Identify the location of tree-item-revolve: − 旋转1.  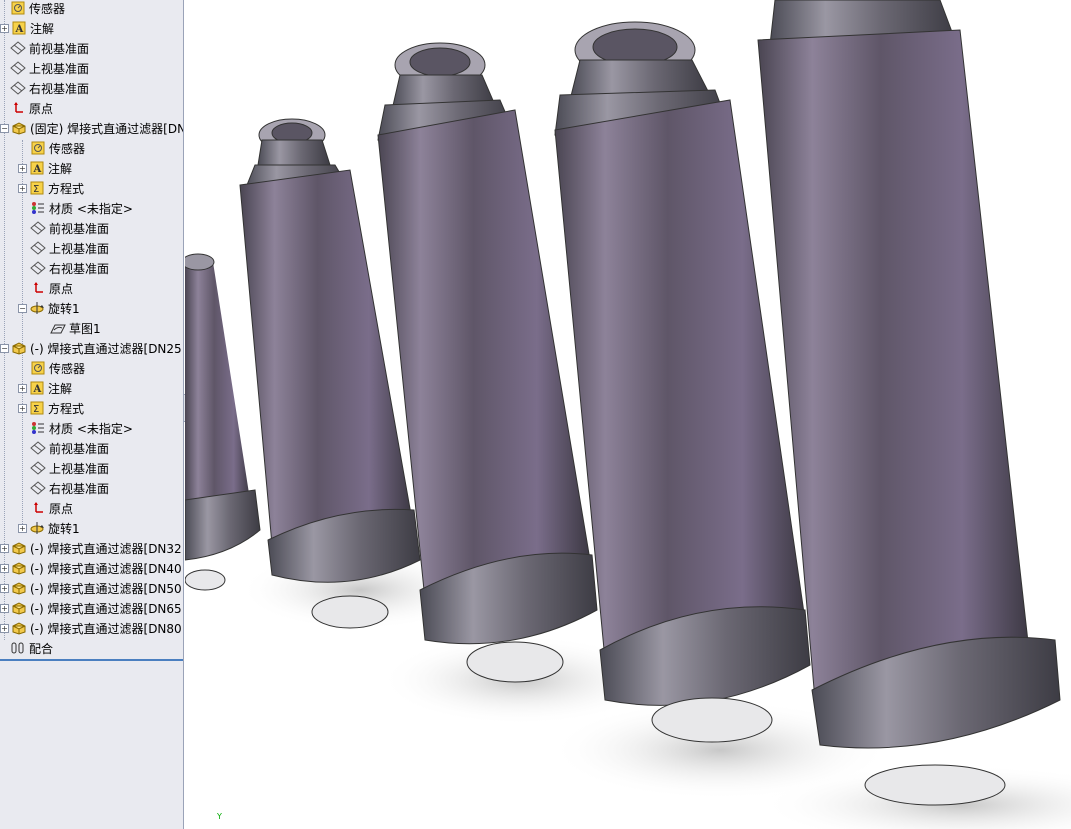
(49, 308).